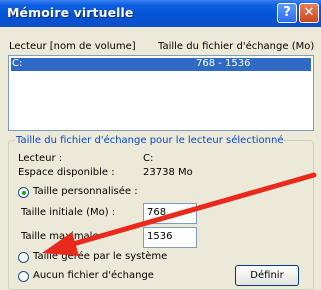 Image resolution: width=321 pixels, height=290 pixels. I want to click on arrow-head, so click(60, 244).